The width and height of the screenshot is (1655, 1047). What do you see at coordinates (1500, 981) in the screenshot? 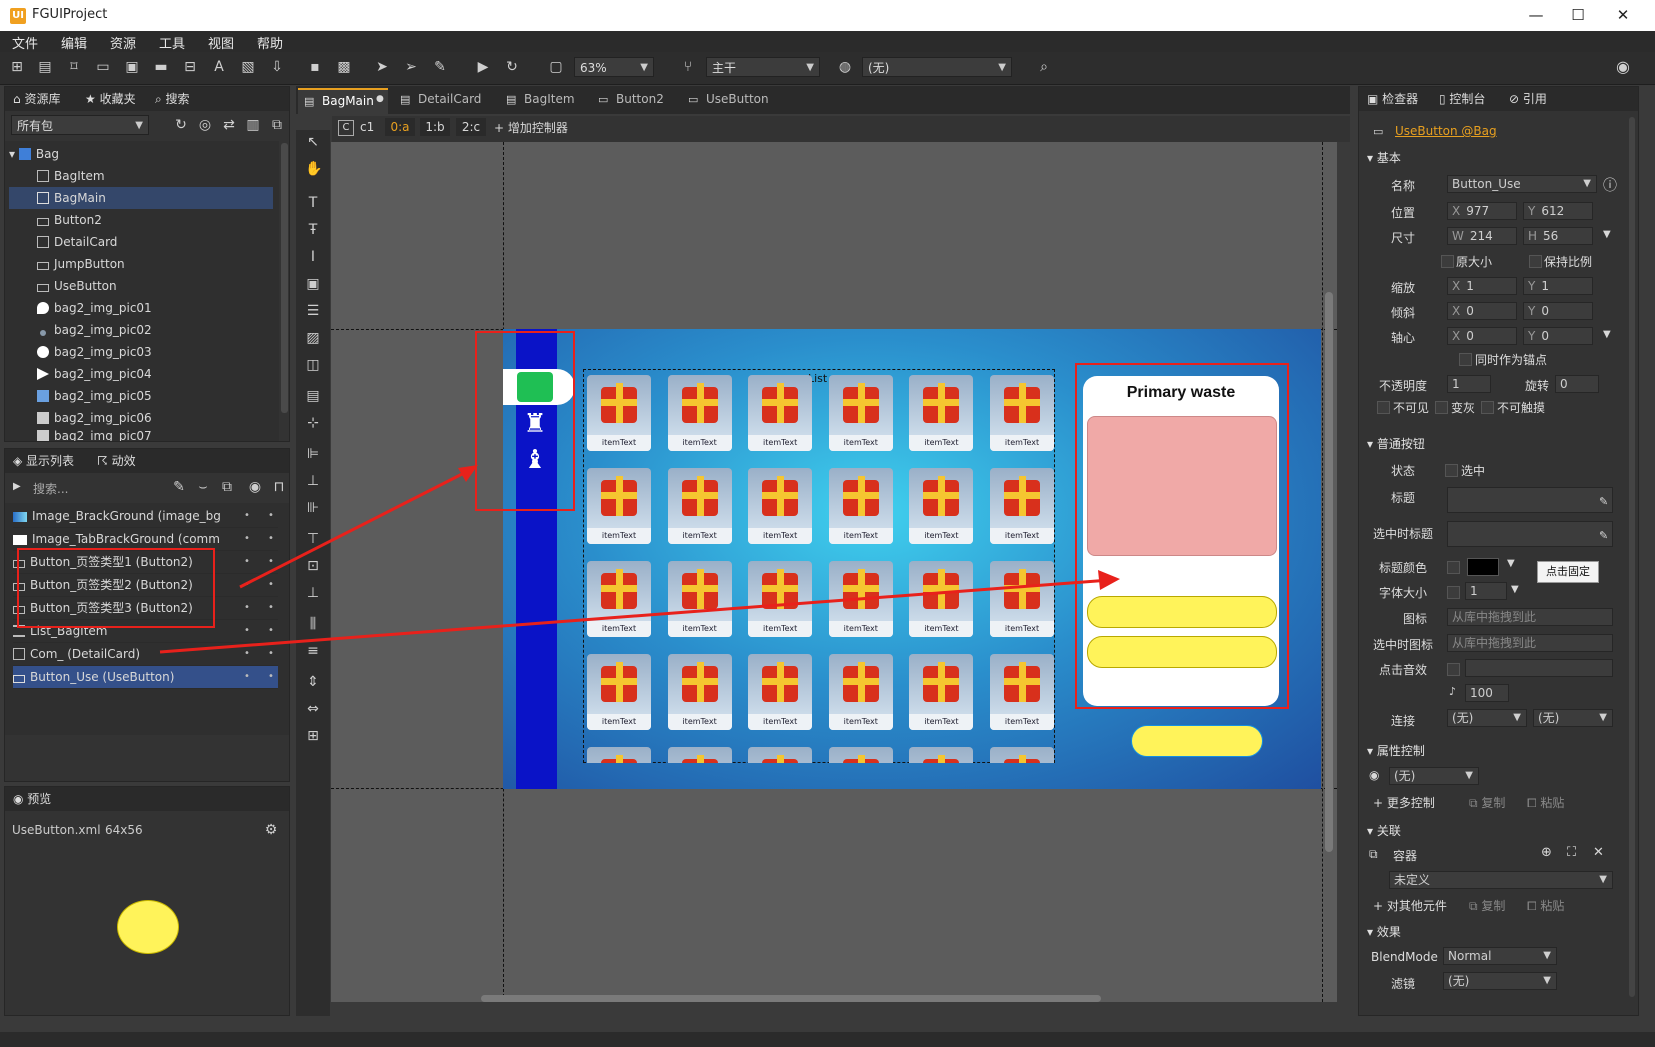
I see `filter-select: (无) ▼` at bounding box center [1500, 981].